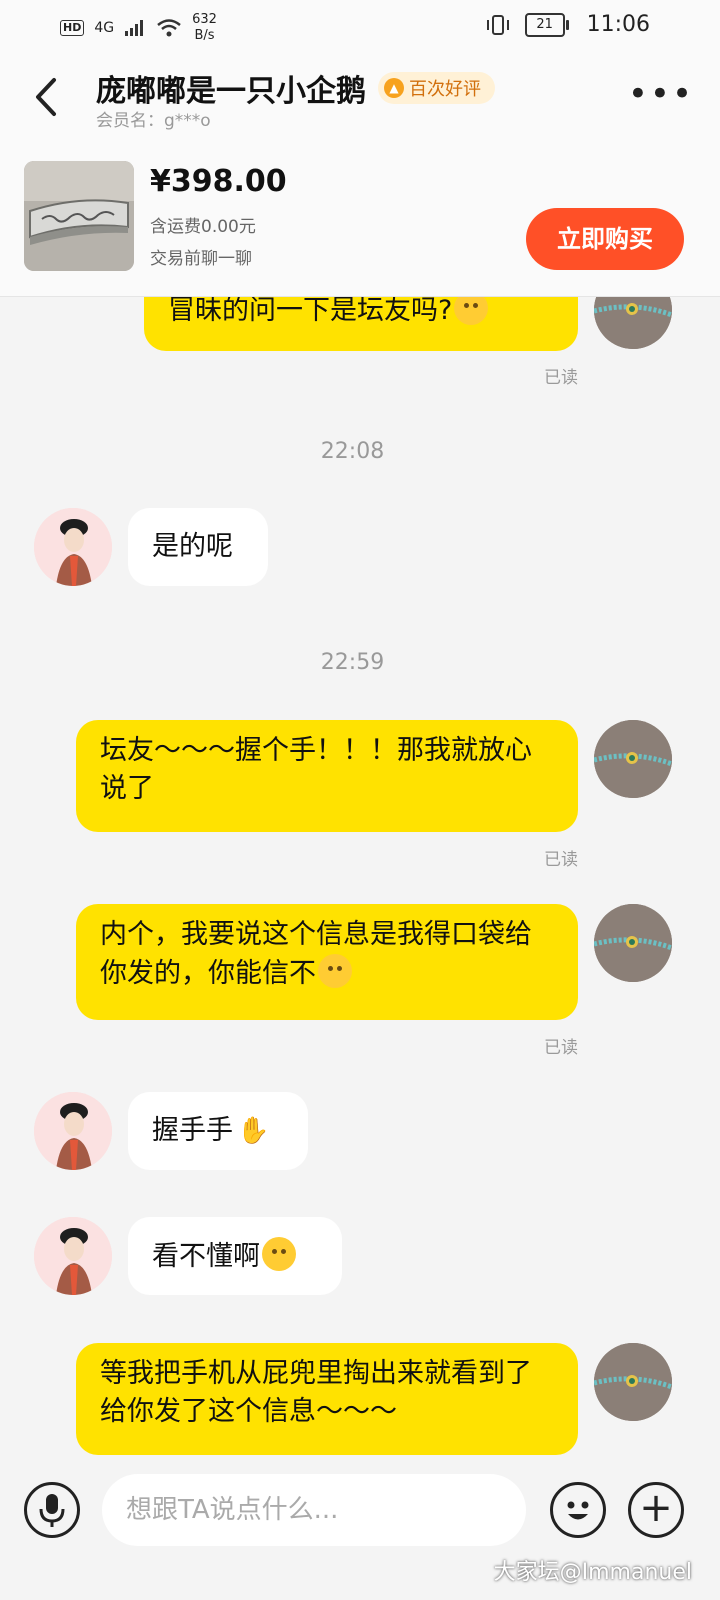 The width and height of the screenshot is (720, 1600). What do you see at coordinates (204, 19) in the screenshot?
I see `speed-value: 632` at bounding box center [204, 19].